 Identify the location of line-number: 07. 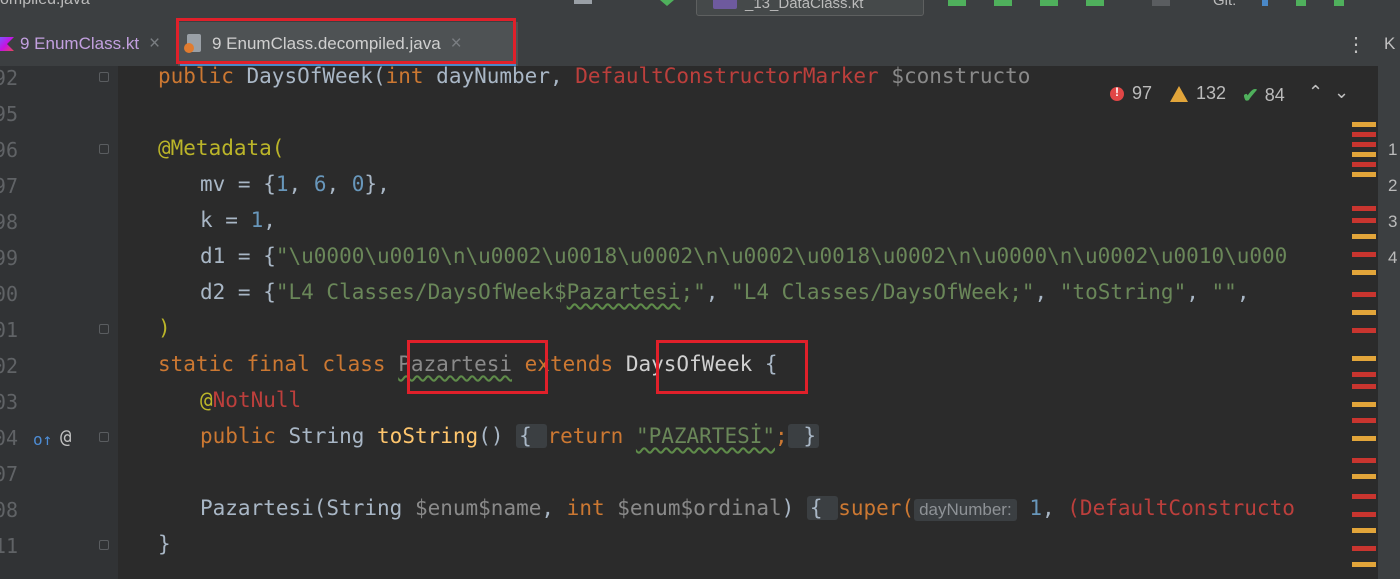
(9, 474).